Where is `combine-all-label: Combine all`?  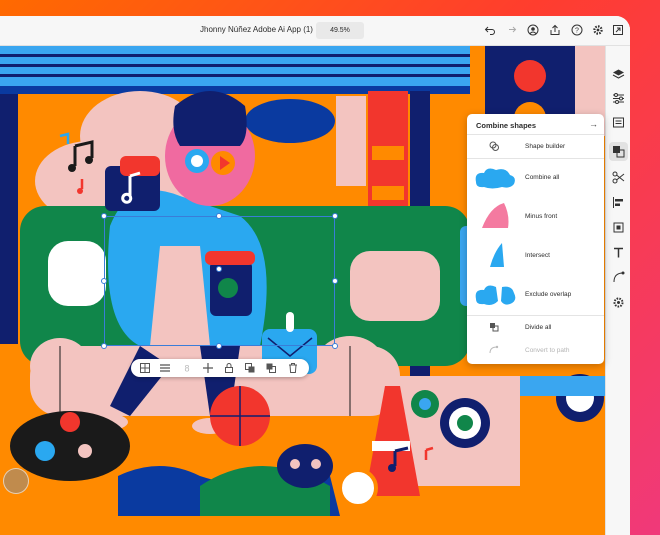
combine-all-label: Combine all is located at coordinates (542, 177).